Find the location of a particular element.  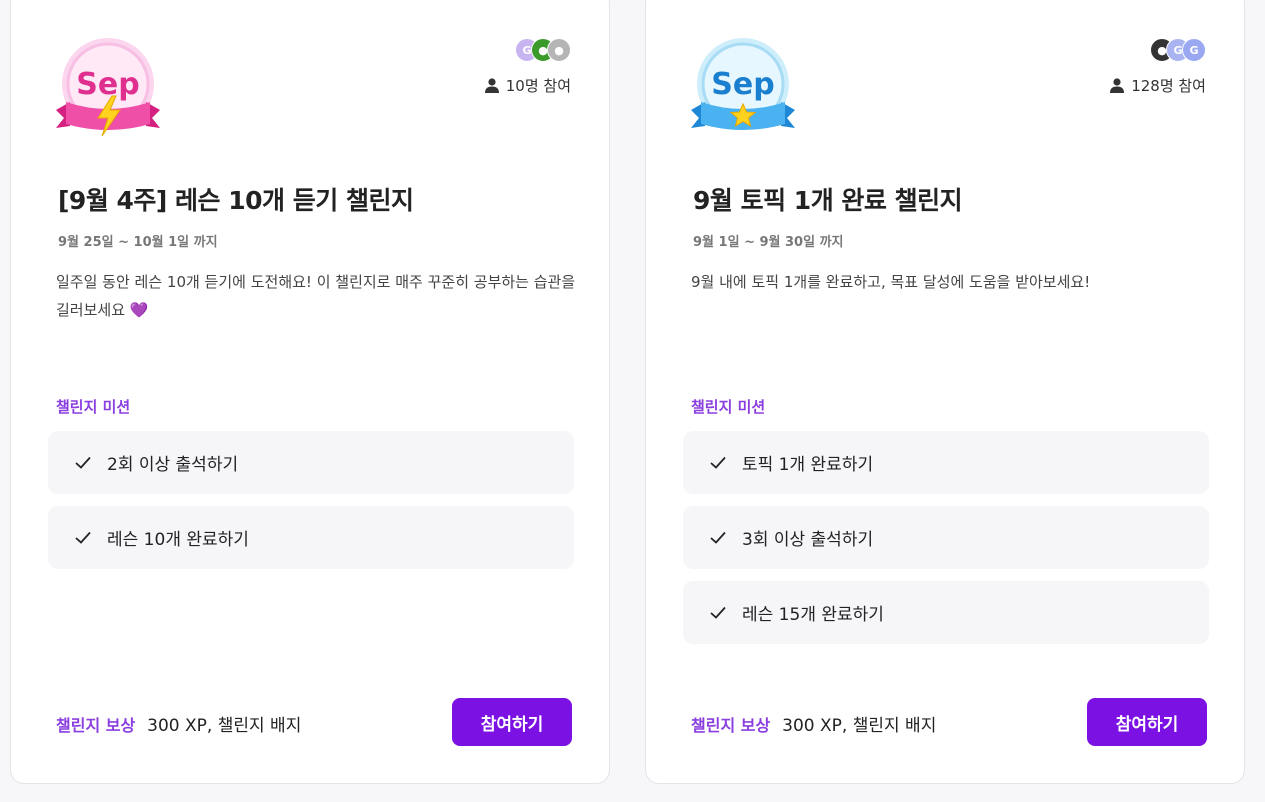

challenge-date: 9월 1일 ~ 9월 30일 까지 is located at coordinates (768, 242).